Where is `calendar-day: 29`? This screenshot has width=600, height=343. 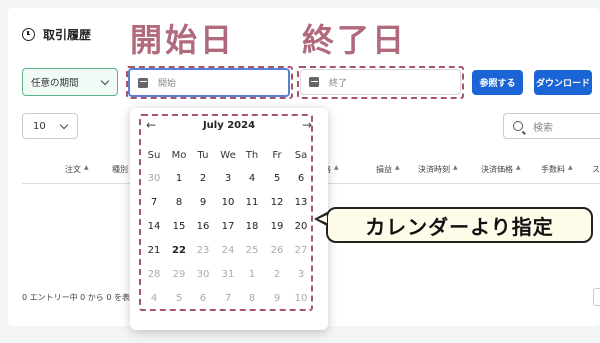 calendar-day: 29 is located at coordinates (179, 274).